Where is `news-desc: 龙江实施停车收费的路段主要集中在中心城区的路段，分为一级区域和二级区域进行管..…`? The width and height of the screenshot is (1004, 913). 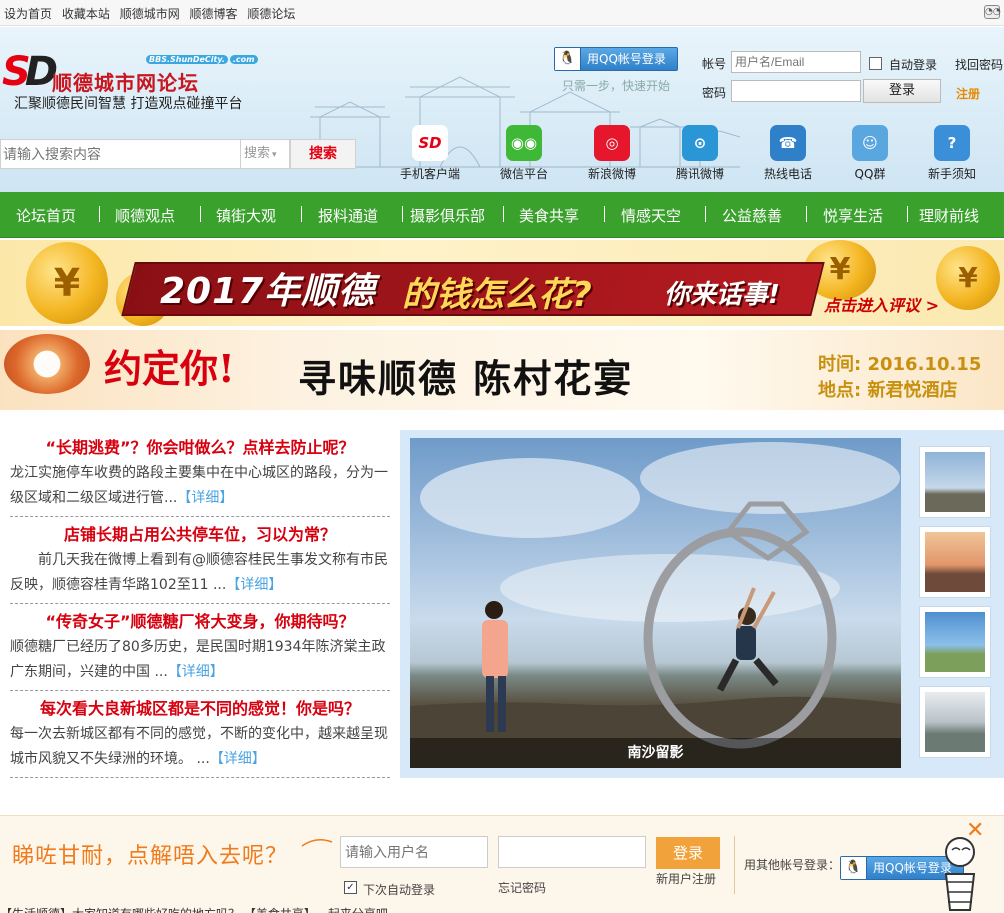
news-desc: 龙江实施停车收费的路段主要集中在中心城区的路段，分为一级区域和二级区域进行管..… is located at coordinates (199, 485).